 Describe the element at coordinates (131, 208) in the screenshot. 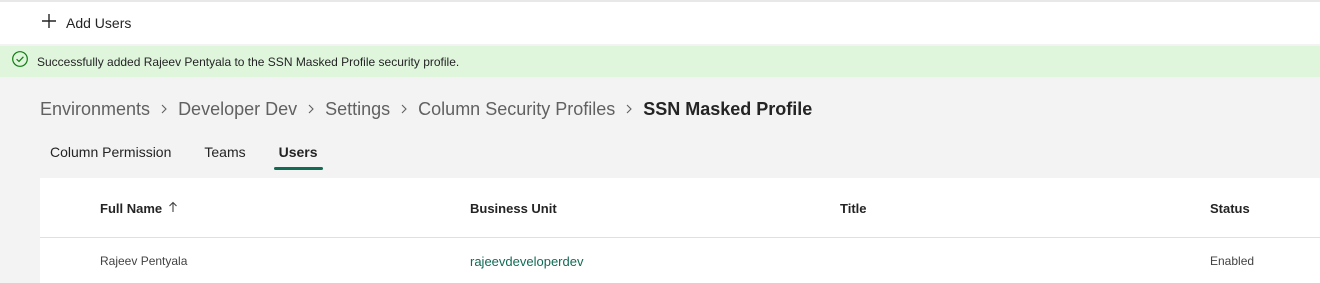

I see `column-header-label: Full Name` at that location.